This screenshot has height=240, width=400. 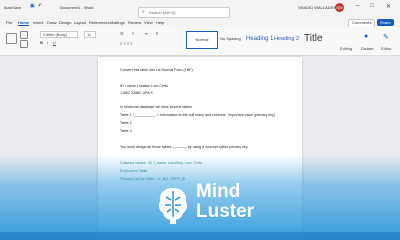 What do you see at coordinates (12, 7) in the screenshot?
I see `autosave-label: AutoSave` at bounding box center [12, 7].